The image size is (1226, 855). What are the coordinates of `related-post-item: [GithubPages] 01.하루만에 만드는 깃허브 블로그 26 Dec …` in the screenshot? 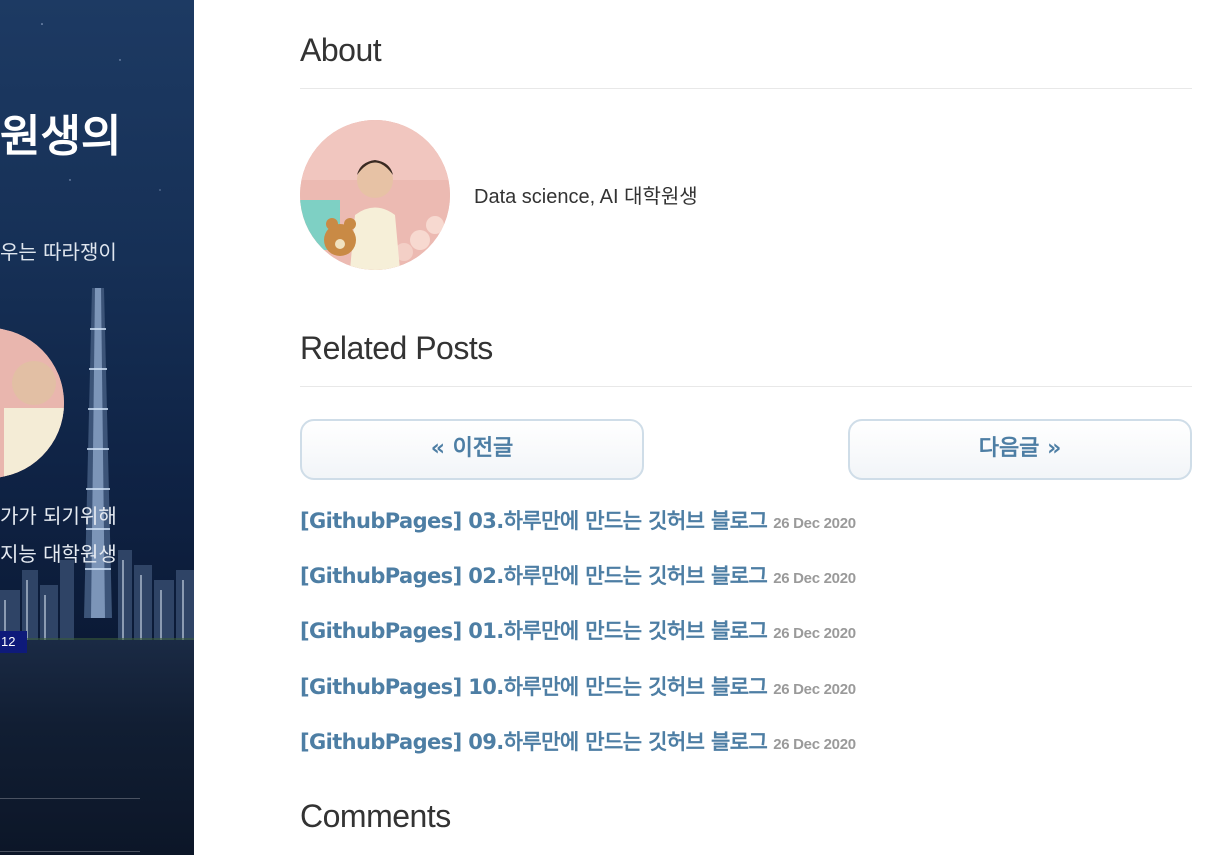 It's located at (578, 630).